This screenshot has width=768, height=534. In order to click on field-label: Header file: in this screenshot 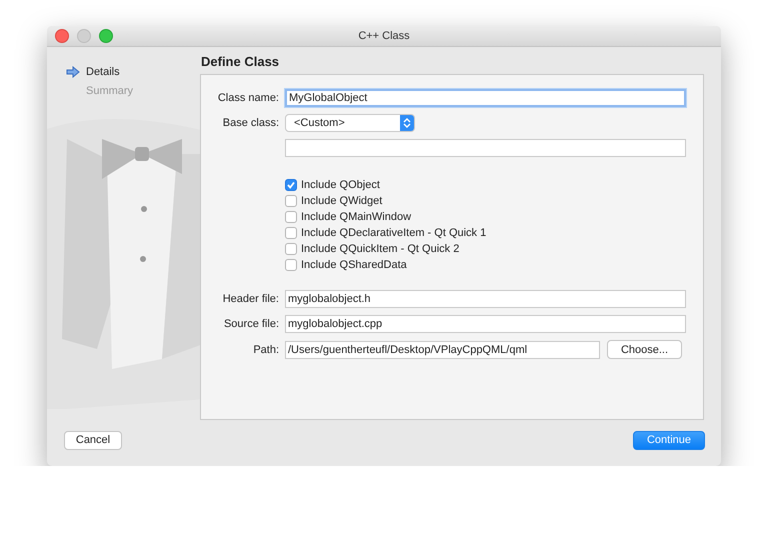, I will do `click(250, 299)`.